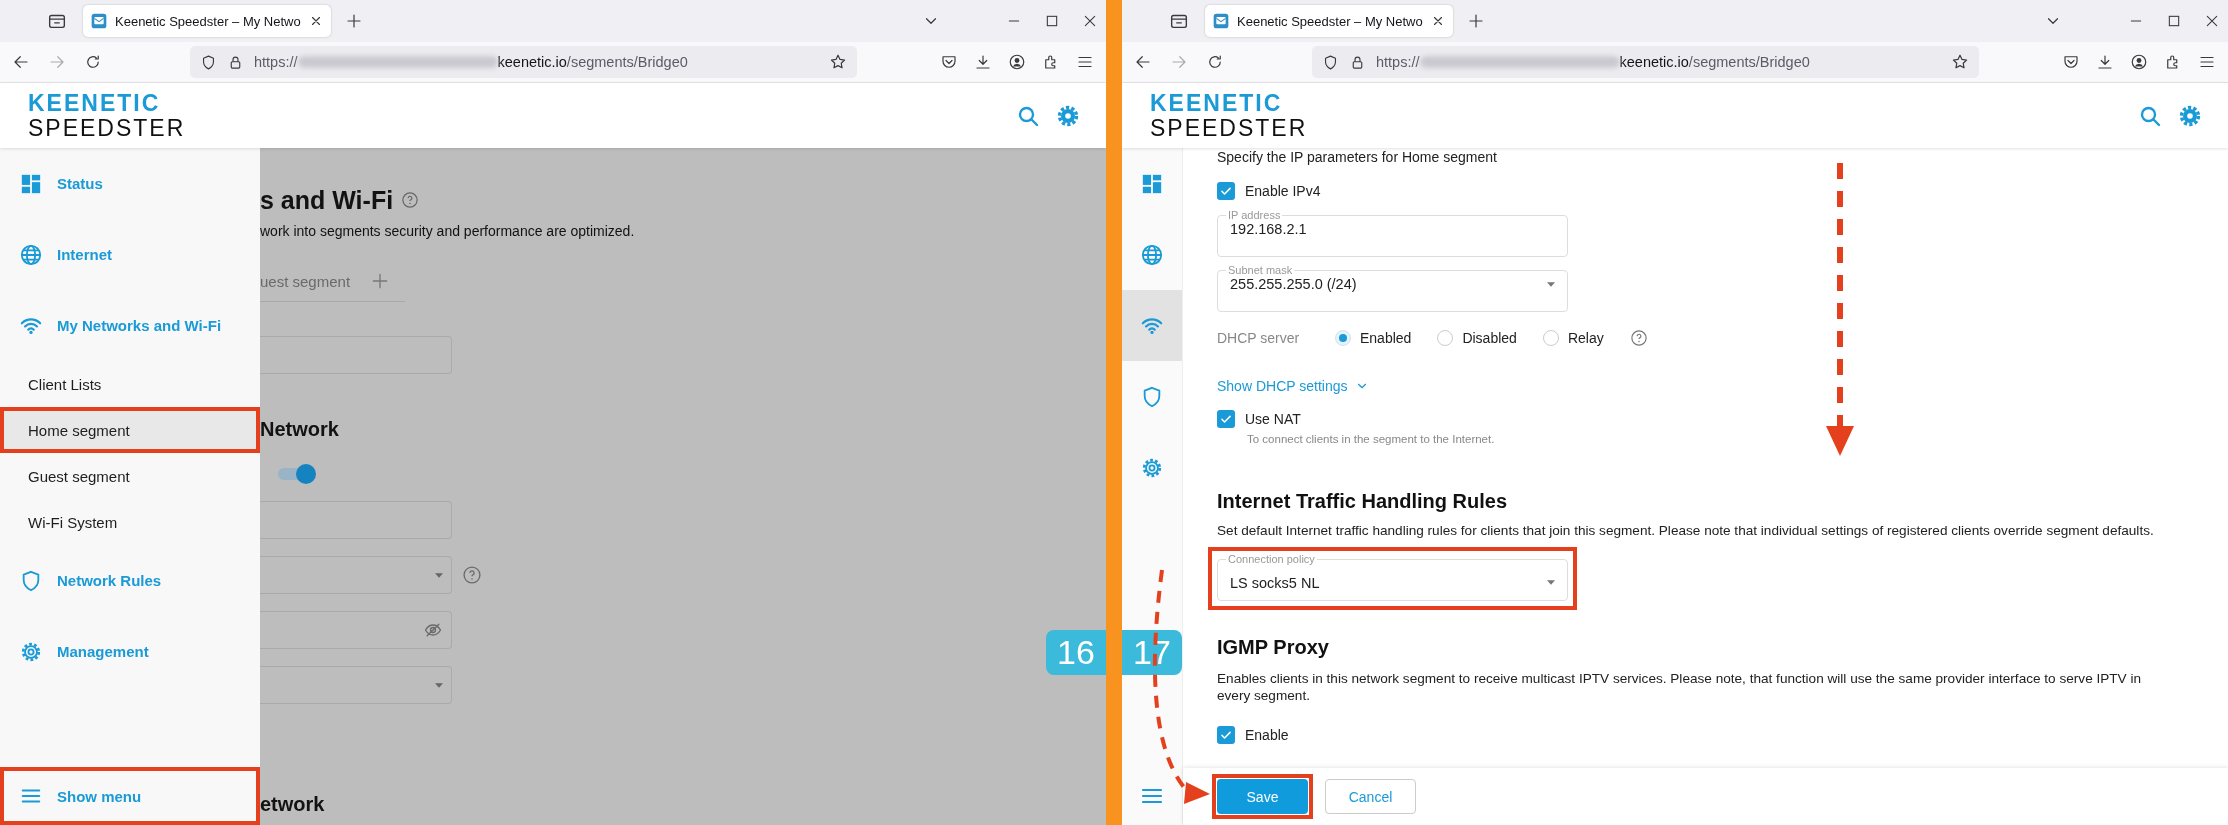  I want to click on step-badge: 17, so click(1152, 652).